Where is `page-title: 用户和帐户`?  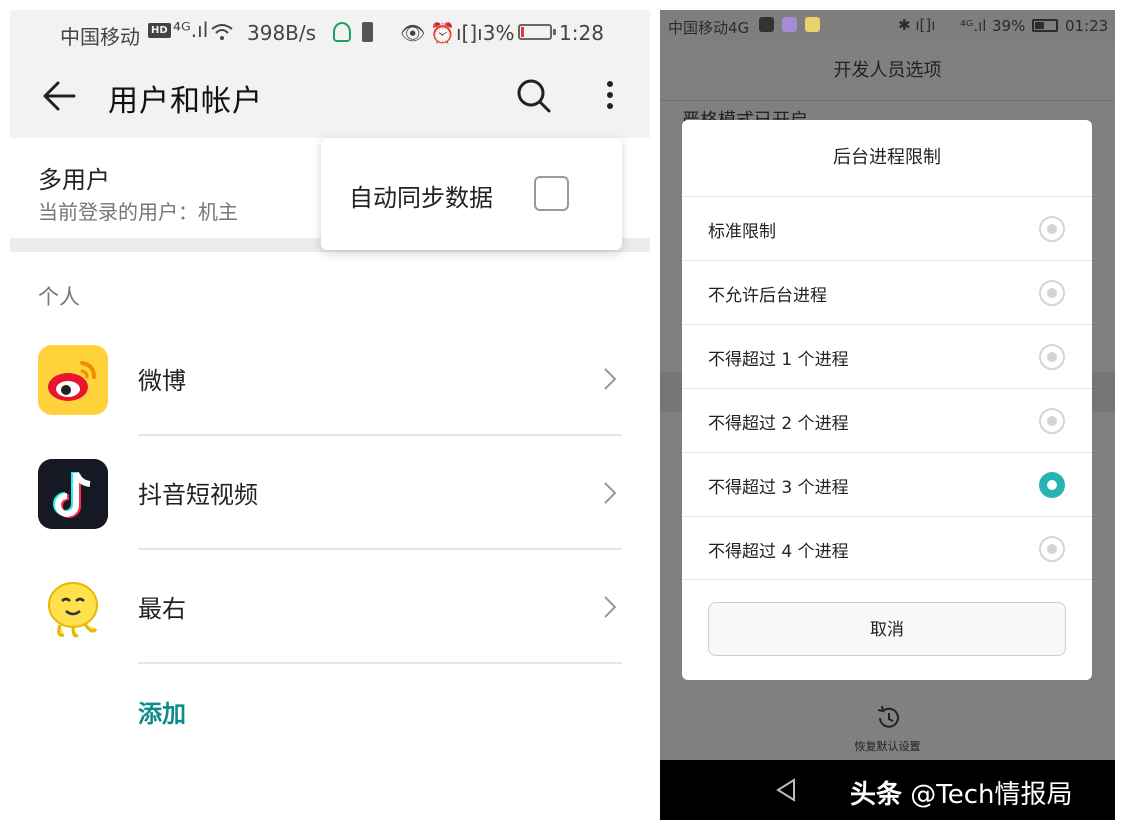 page-title: 用户和帐户 is located at coordinates (185, 101).